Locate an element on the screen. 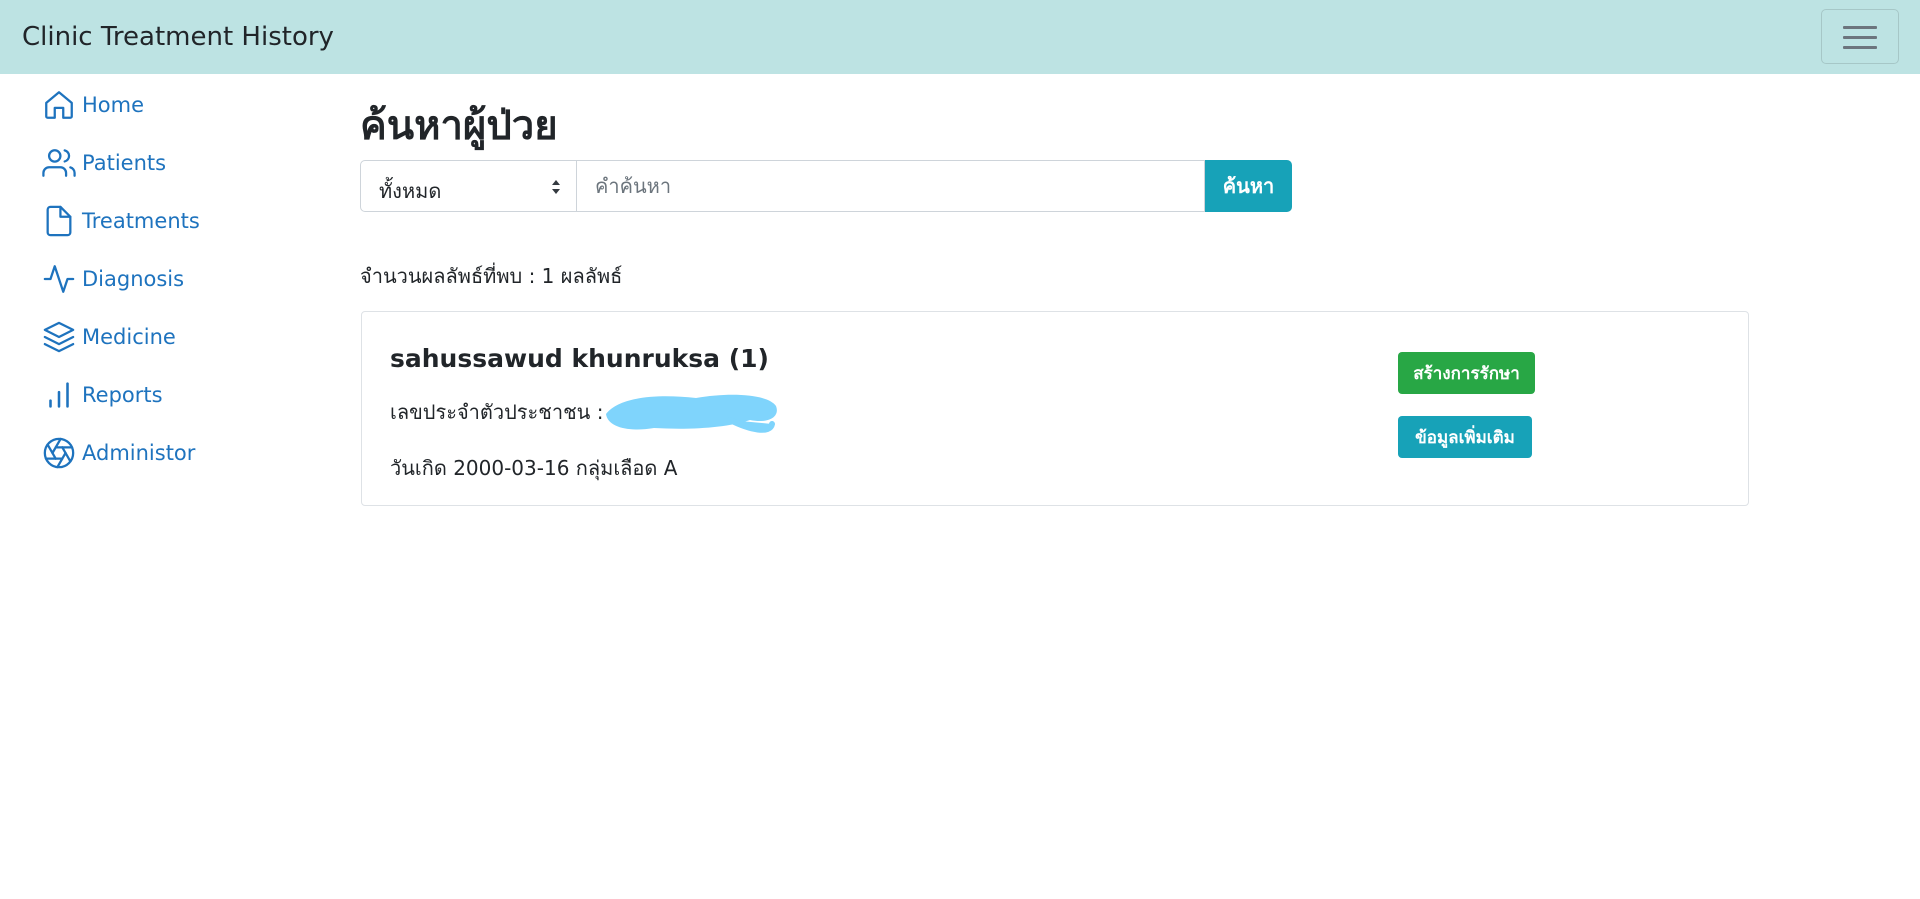  aperture-icon is located at coordinates (59, 453).